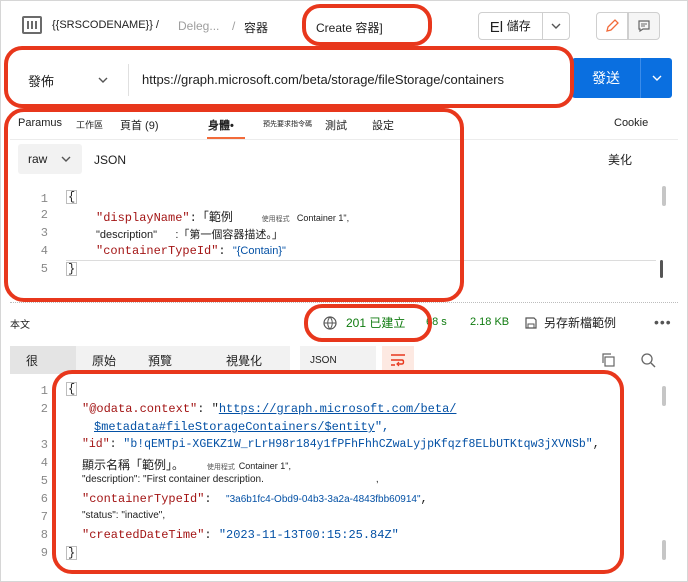 The width and height of the screenshot is (688, 582). I want to click on comments-button, so click(644, 26).